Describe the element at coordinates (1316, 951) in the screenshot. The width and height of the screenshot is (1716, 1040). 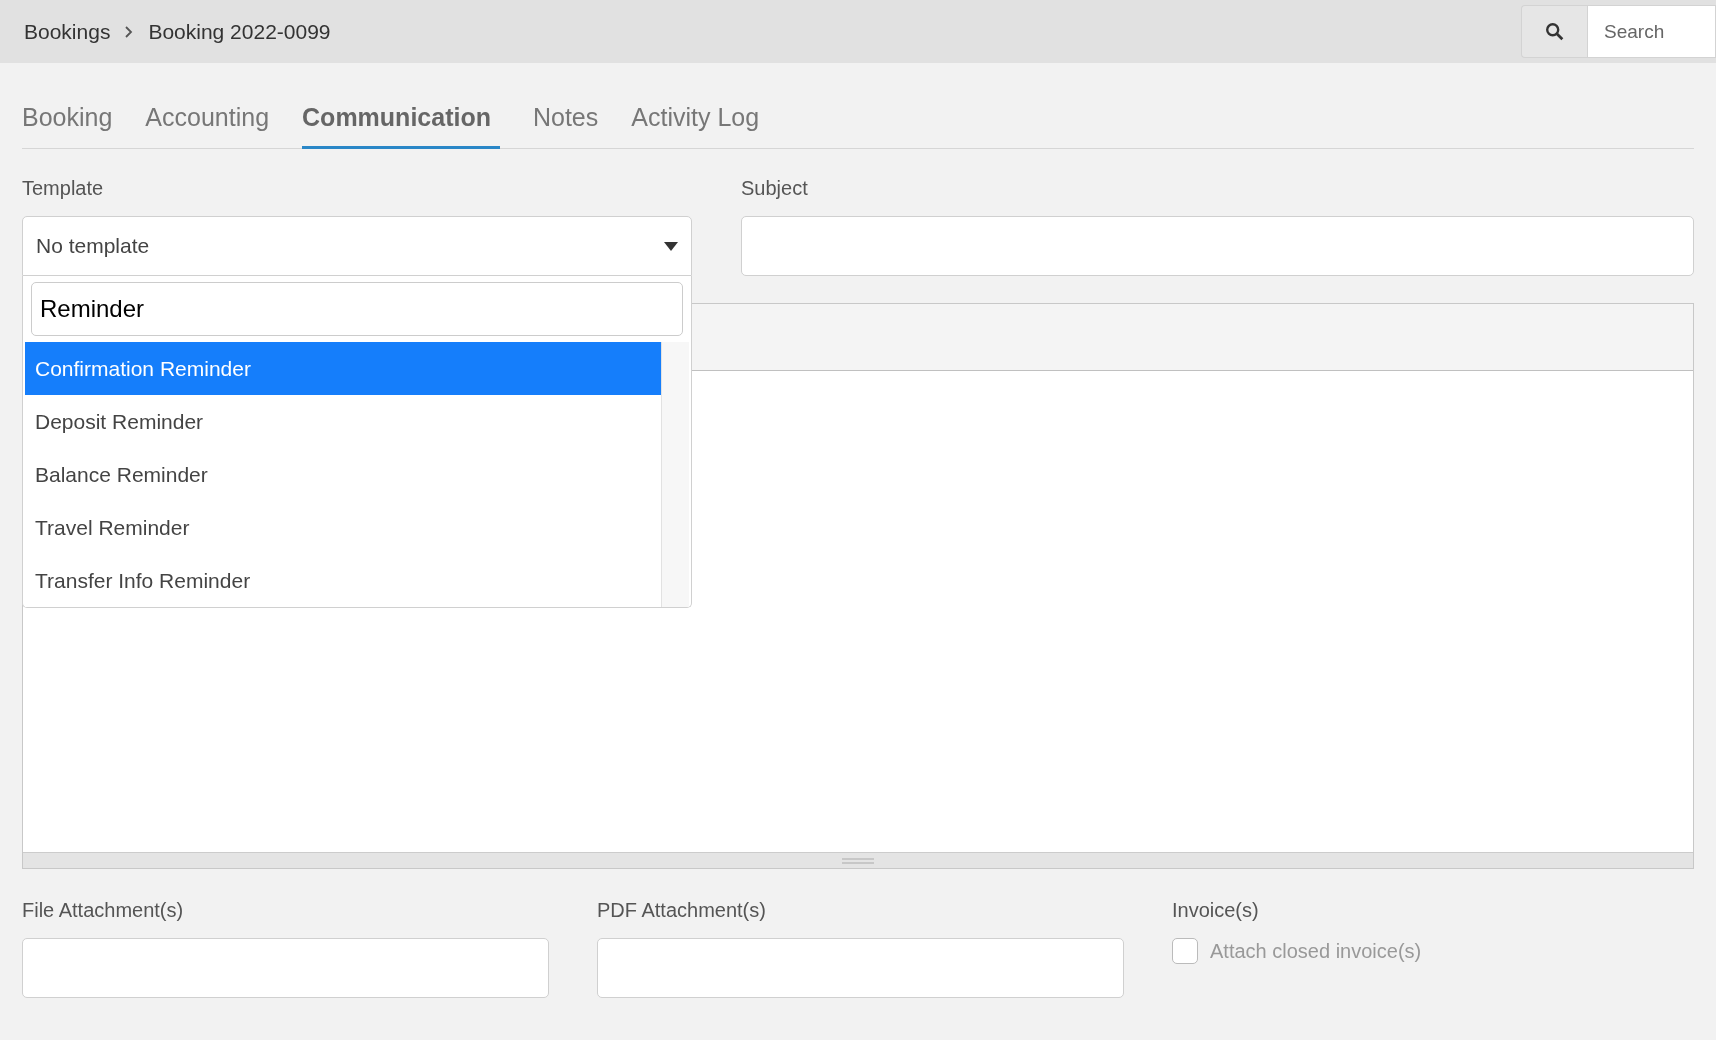
I see `checkbox-label: Attach closed invoice(s)` at that location.